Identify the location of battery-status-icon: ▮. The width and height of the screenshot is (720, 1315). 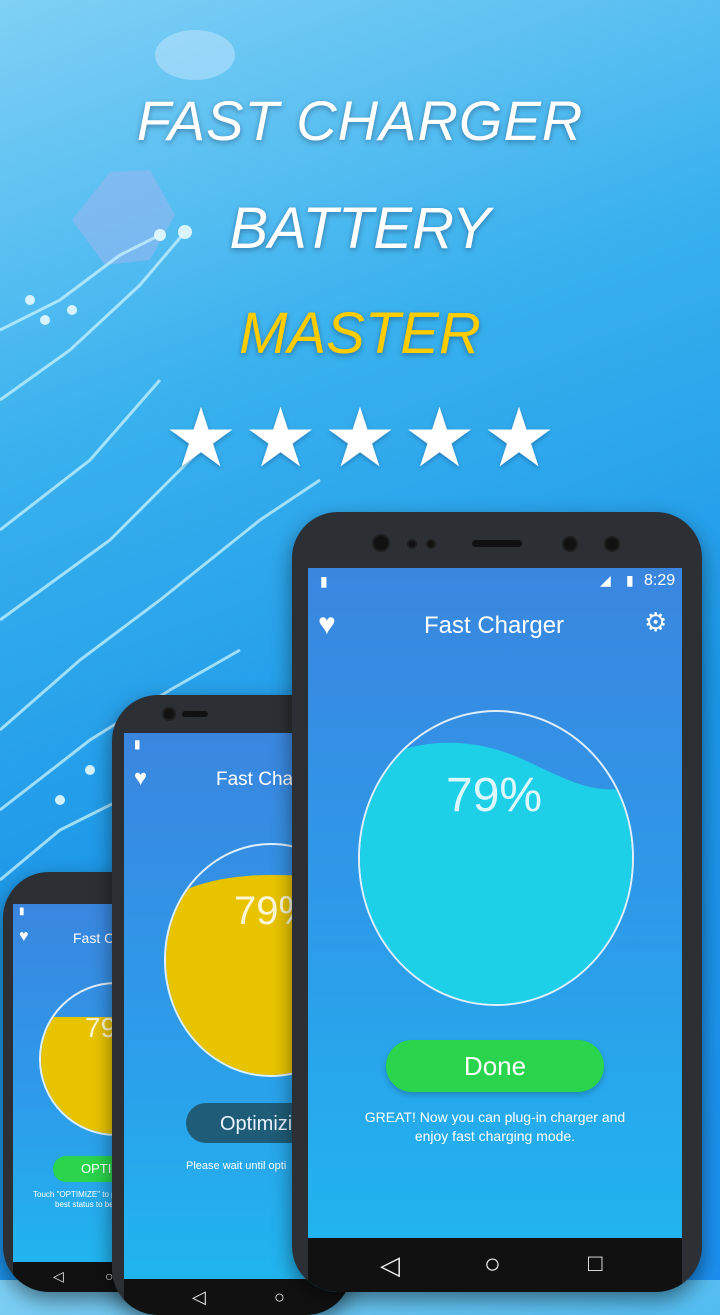
(630, 580).